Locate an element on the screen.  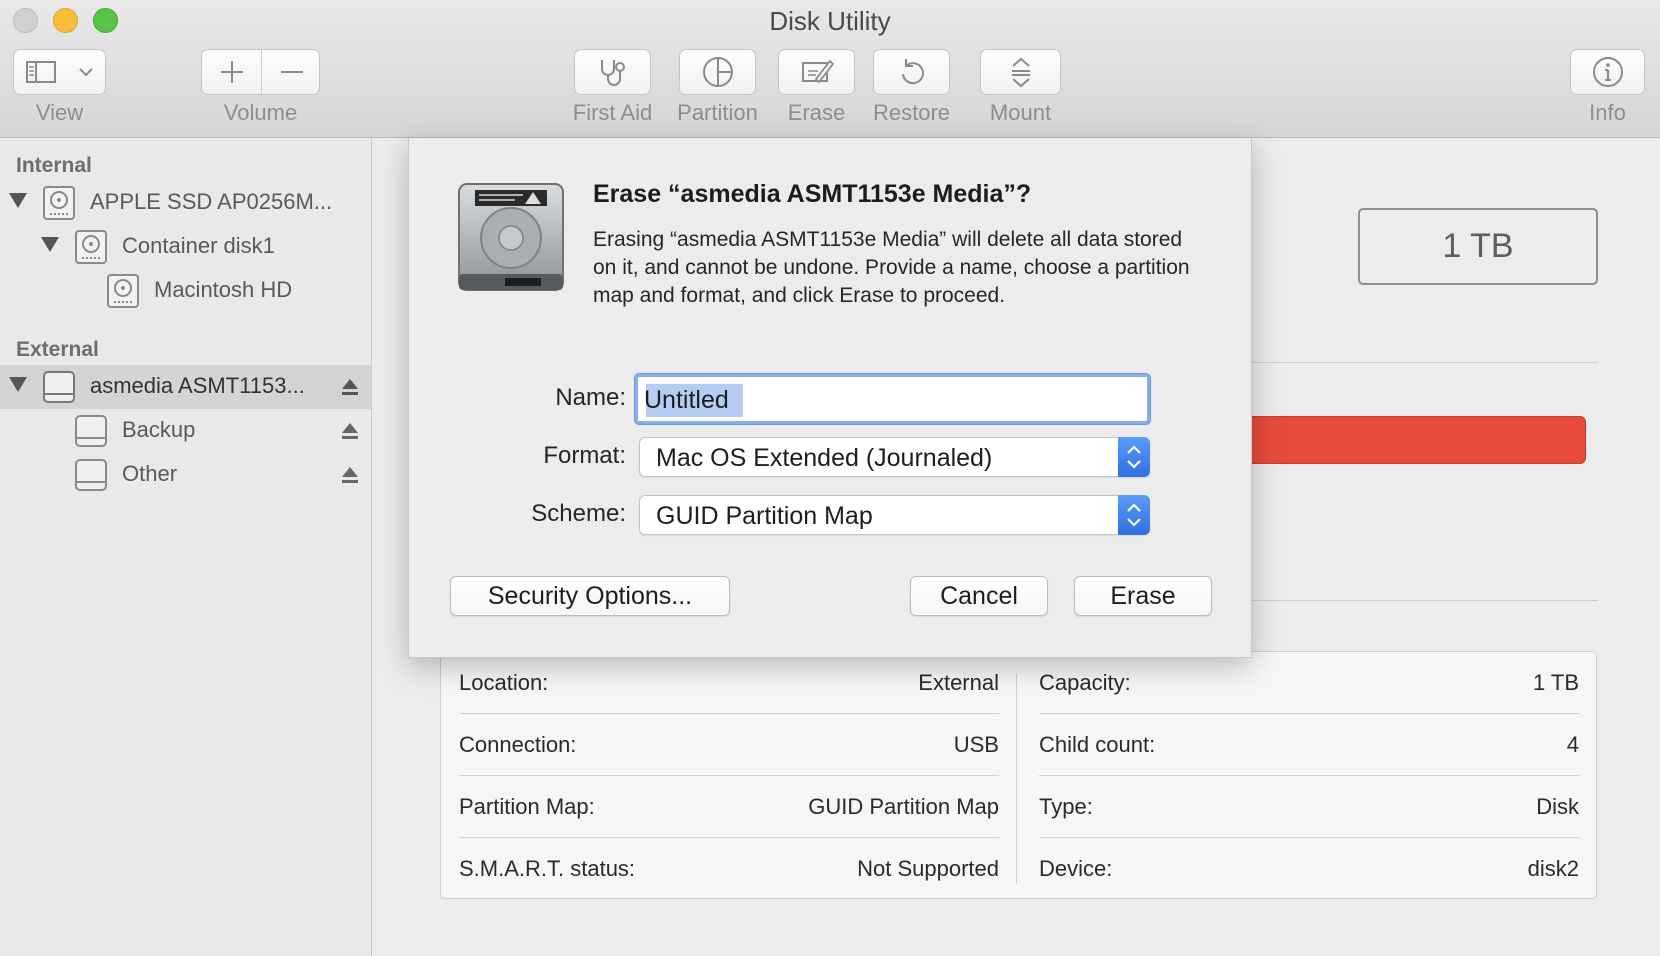
name-field is located at coordinates (892, 399).